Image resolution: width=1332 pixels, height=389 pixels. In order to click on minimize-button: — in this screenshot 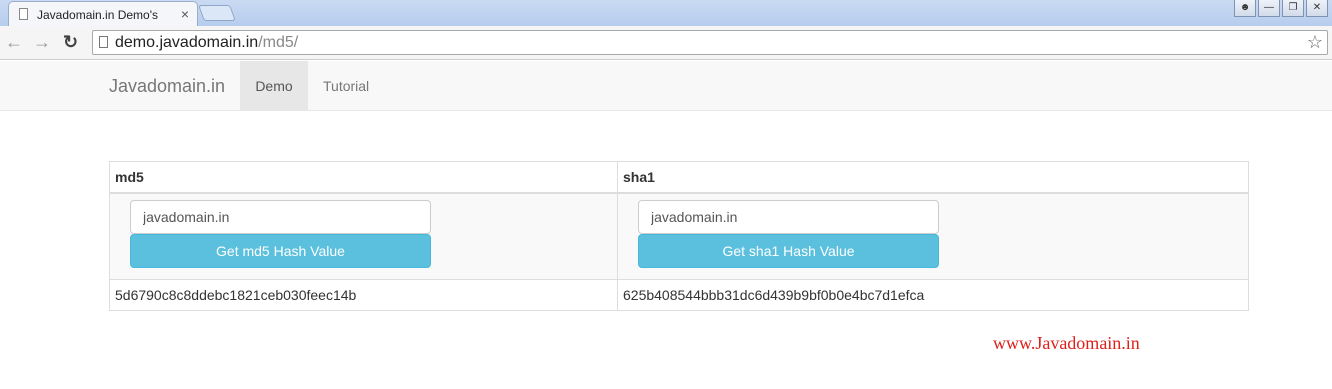, I will do `click(1269, 8)`.